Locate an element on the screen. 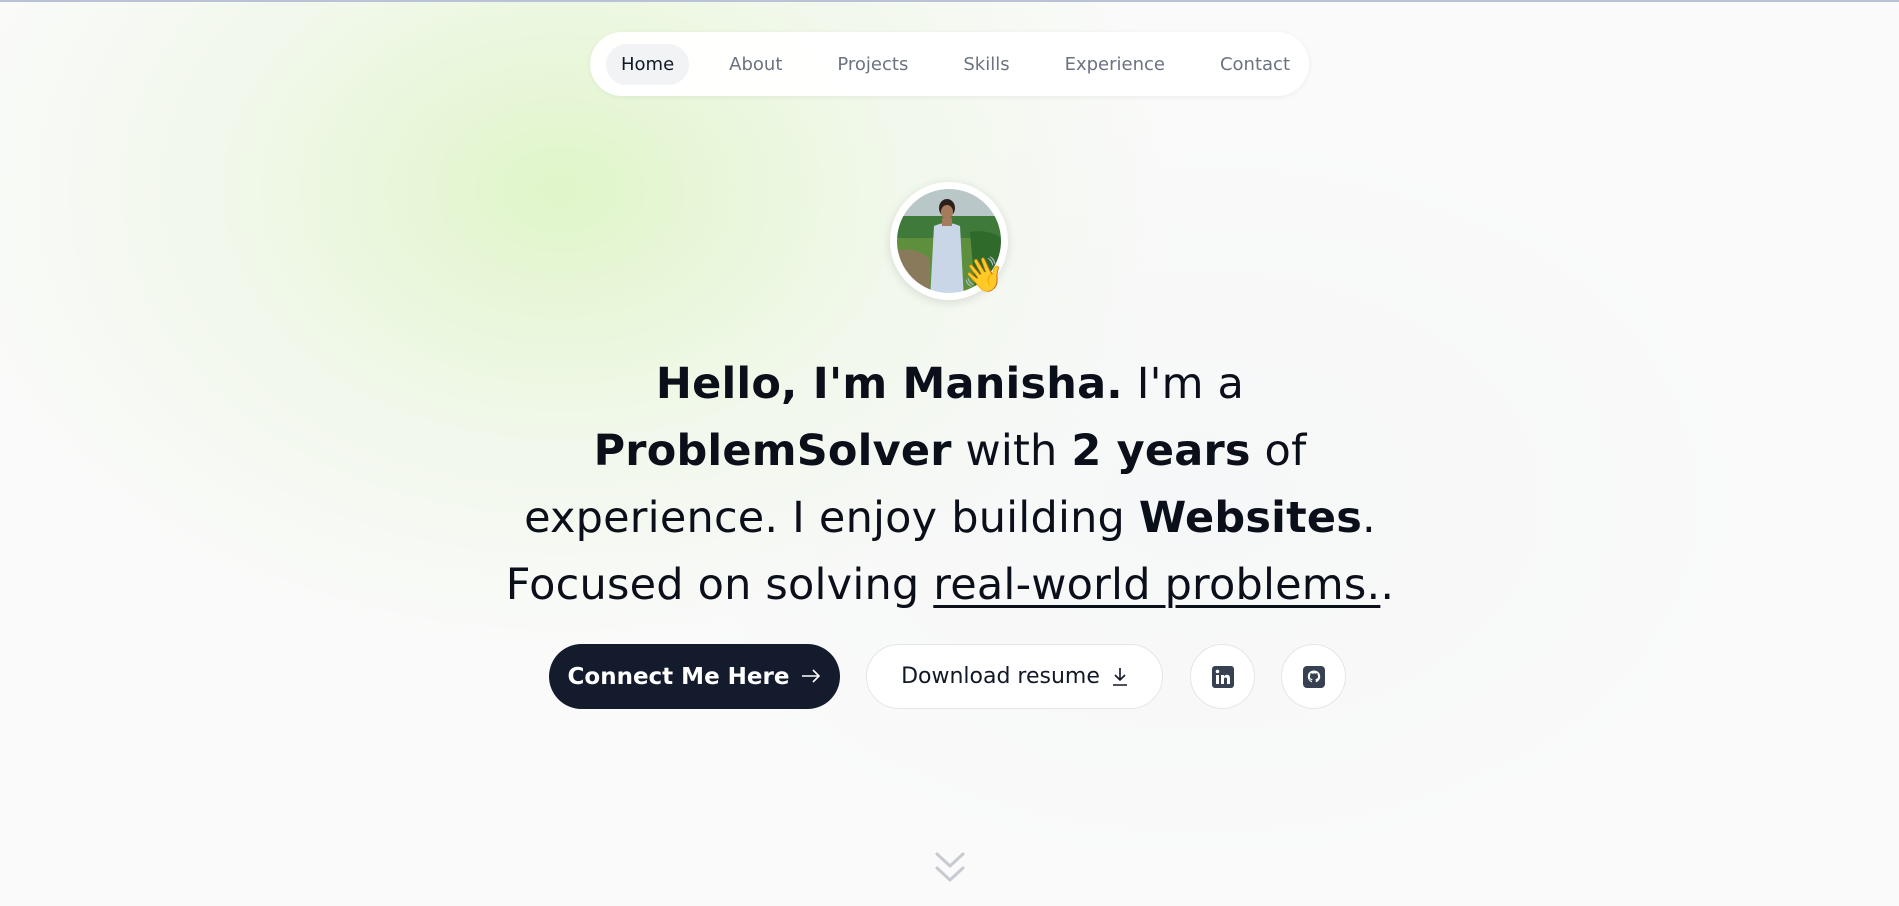 This screenshot has height=906, width=1899. websites-text: Websites is located at coordinates (1250, 517).